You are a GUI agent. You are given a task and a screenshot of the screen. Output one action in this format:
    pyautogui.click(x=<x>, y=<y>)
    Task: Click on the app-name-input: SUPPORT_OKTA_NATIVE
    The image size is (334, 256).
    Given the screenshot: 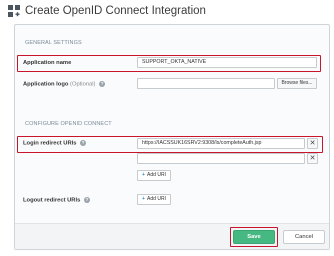 What is the action you would take?
    pyautogui.click(x=227, y=62)
    